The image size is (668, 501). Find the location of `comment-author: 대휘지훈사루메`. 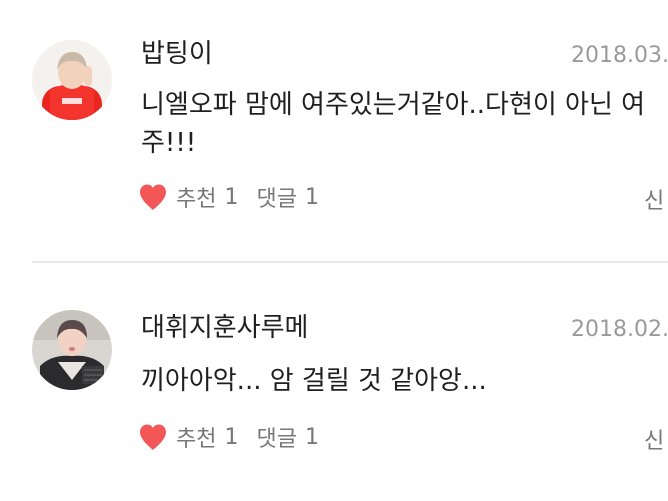

comment-author: 대휘지훈사루메 is located at coordinates (224, 328).